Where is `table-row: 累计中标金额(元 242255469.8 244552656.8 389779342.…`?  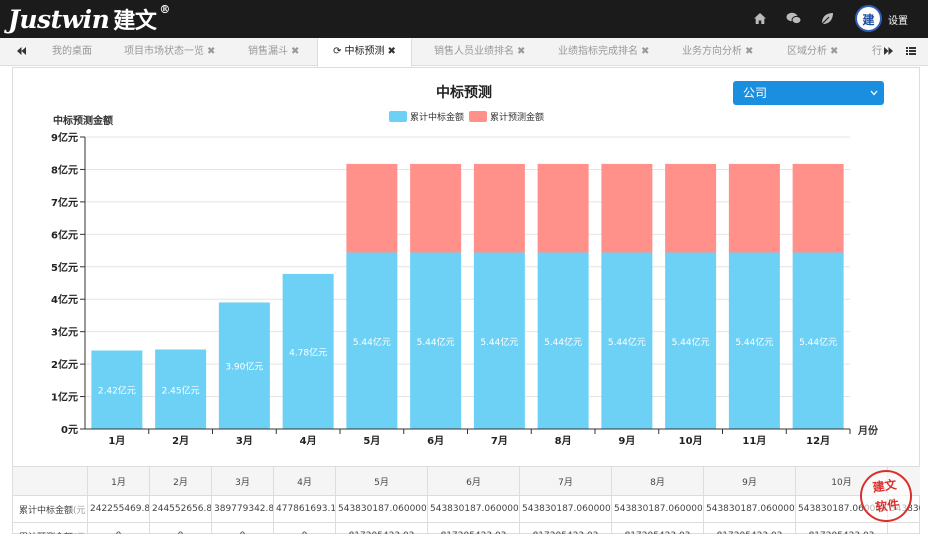 table-row: 累计中标金额(元 242255469.8 244552656.8 389779342.… is located at coordinates (466, 509).